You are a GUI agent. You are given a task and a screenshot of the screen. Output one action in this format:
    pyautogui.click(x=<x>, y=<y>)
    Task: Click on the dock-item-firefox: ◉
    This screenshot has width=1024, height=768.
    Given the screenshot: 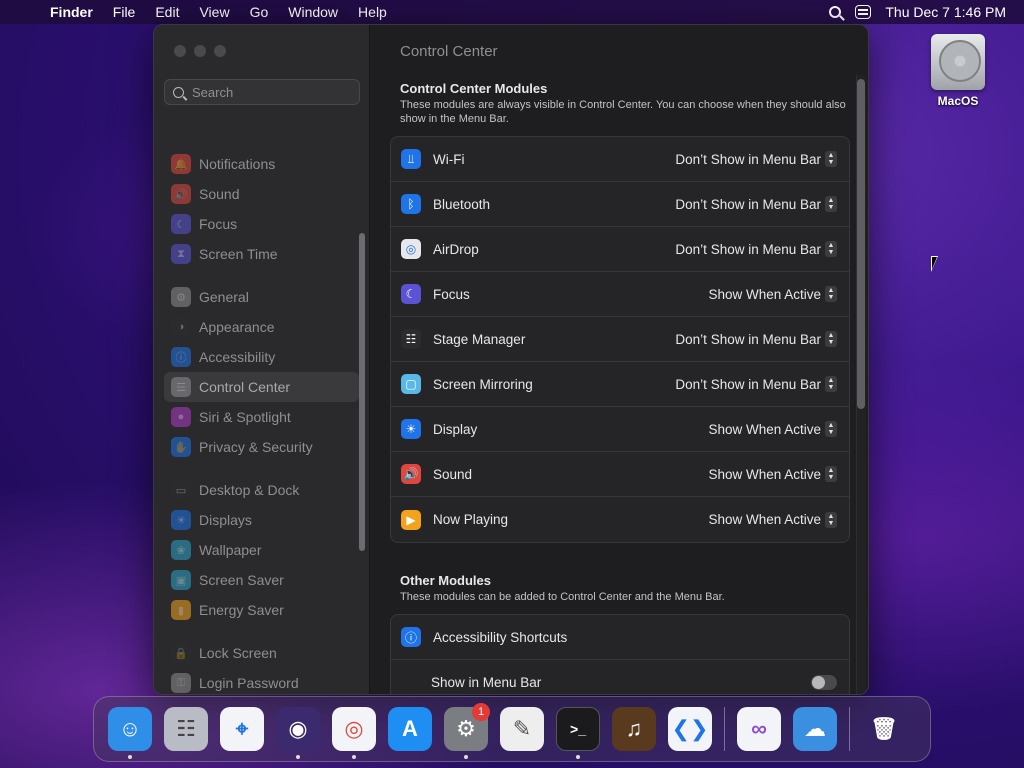 What is the action you would take?
    pyautogui.click(x=298, y=730)
    